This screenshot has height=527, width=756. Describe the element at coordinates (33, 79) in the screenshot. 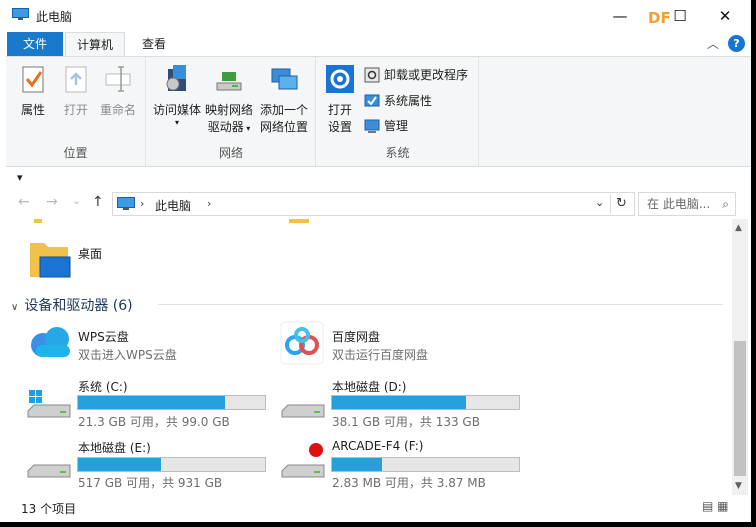

I see `properties-icon` at that location.